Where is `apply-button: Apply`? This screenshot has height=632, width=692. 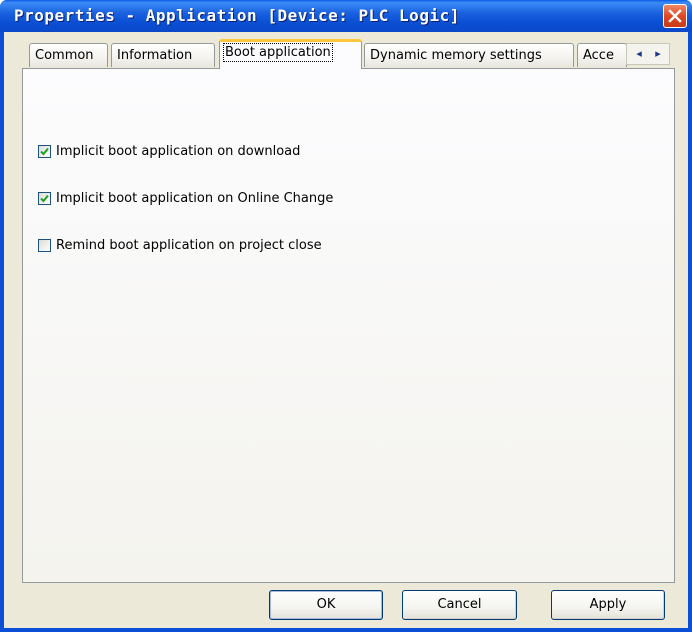
apply-button: Apply is located at coordinates (608, 605).